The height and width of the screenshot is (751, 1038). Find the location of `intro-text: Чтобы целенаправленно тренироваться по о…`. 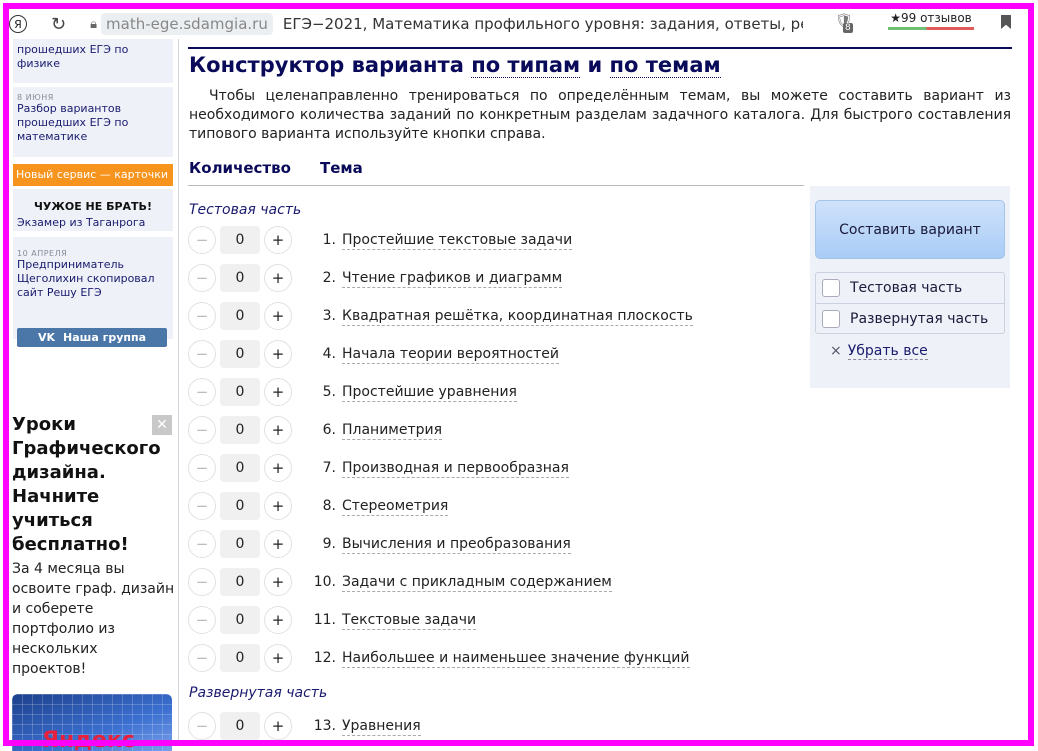

intro-text: Чтобы целенаправленно тренироваться по о… is located at coordinates (600, 115).